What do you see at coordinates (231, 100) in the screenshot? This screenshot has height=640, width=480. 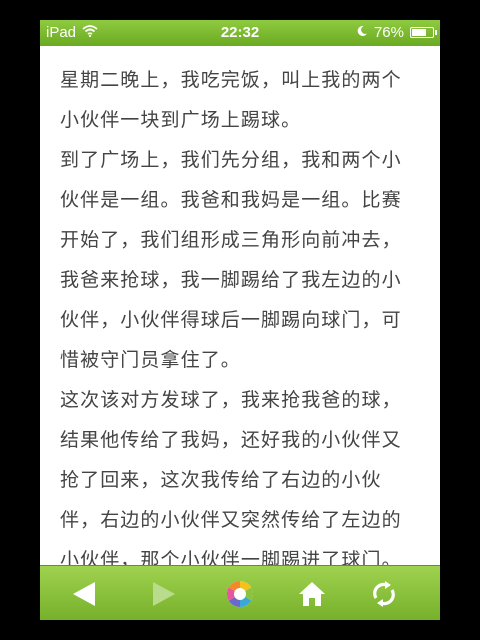 I see `paragraph: 星期二晚上，我吃完饭，叫上我的两个小伙伴一块到广场上踢球。` at bounding box center [231, 100].